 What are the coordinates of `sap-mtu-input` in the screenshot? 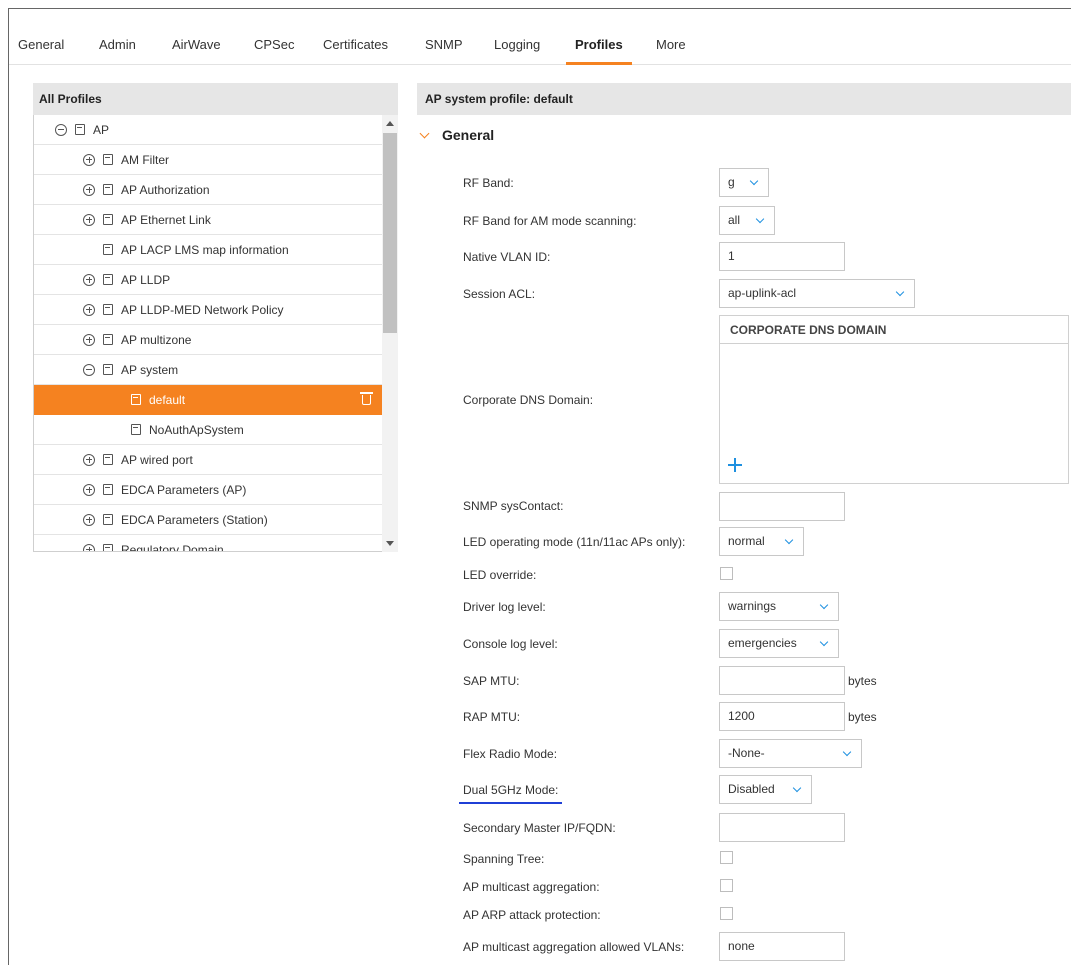 It's located at (782, 680).